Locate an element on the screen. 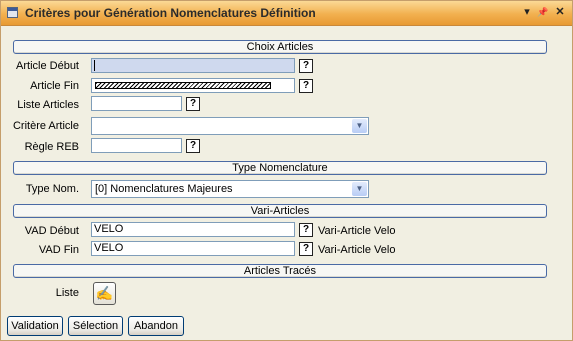 The image size is (573, 341). vad-debut-input: VELO is located at coordinates (193, 229).